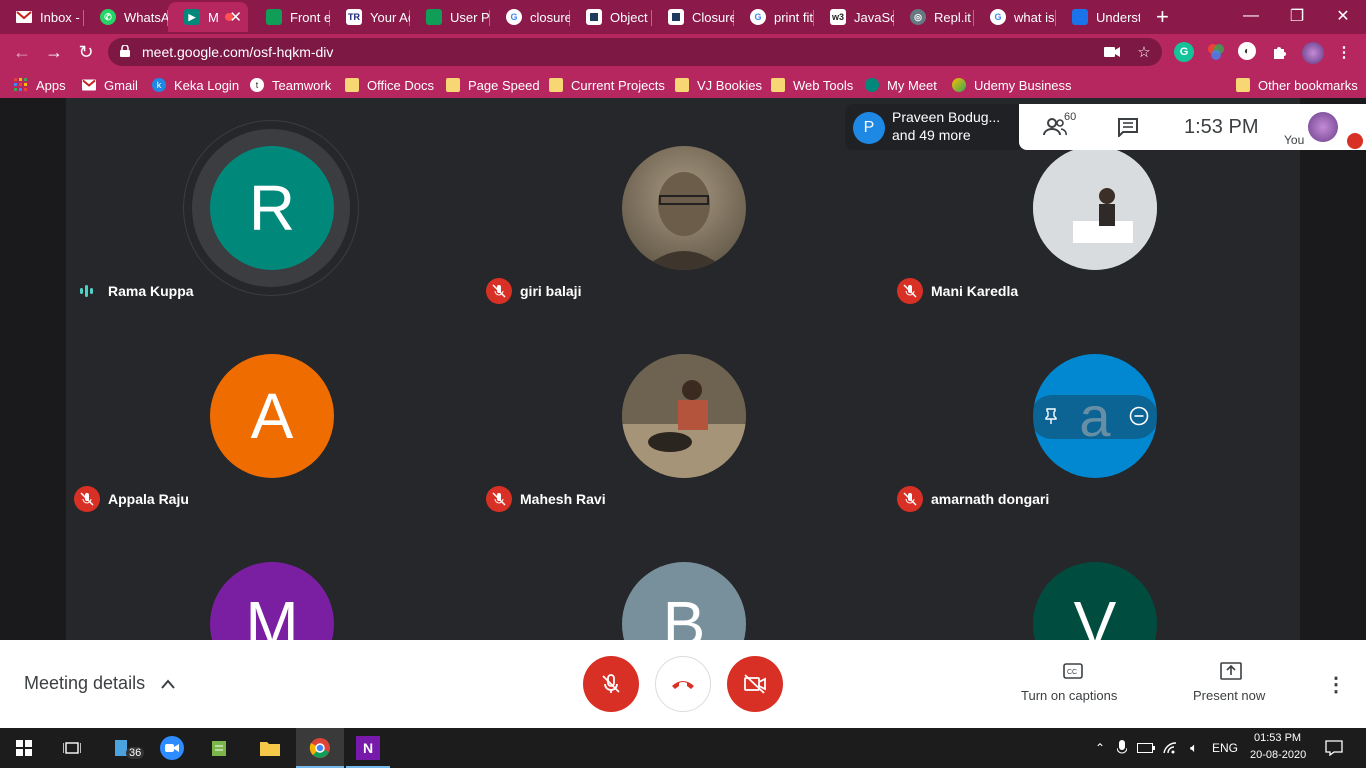 This screenshot has height=768, width=1366. What do you see at coordinates (389, 85) in the screenshot?
I see `bookmark-office-docs: Office Docs` at bounding box center [389, 85].